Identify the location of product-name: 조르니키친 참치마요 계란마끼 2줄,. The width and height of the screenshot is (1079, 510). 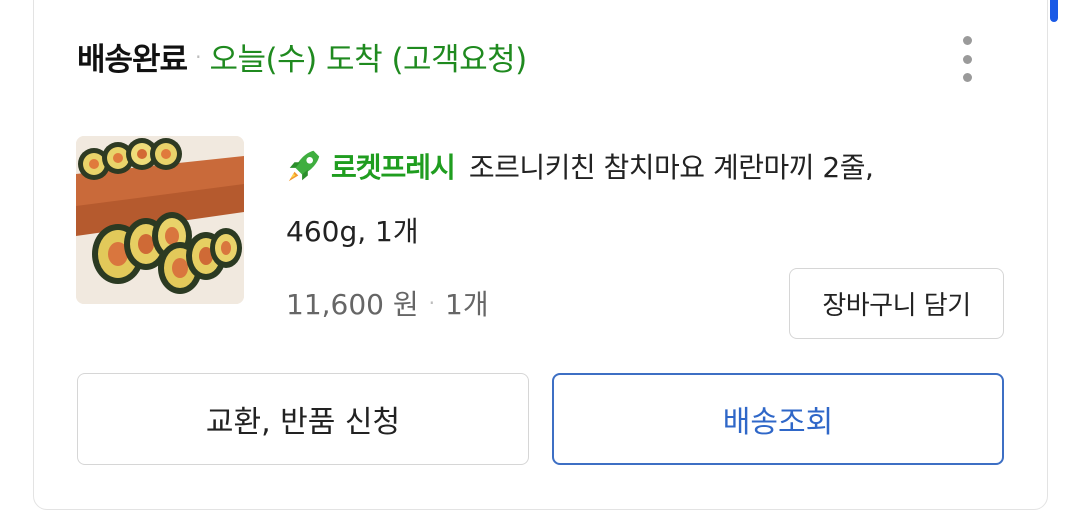
(671, 167).